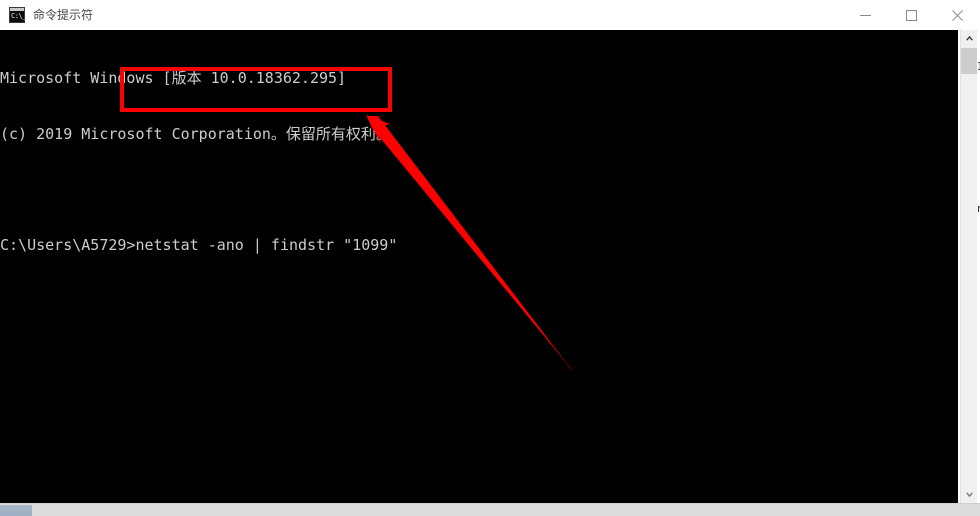 The width and height of the screenshot is (980, 516). Describe the element at coordinates (266, 244) in the screenshot. I see `command-text: netstat -ano | findstr "1099"` at that location.